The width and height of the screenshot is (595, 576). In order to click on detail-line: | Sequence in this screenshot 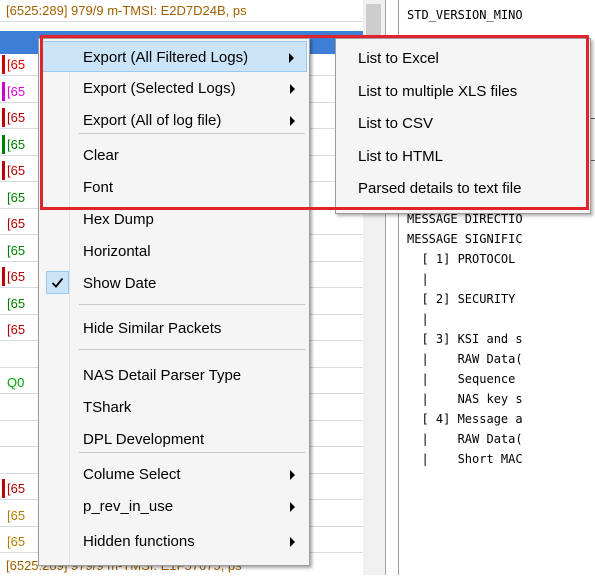, I will do `click(465, 379)`.